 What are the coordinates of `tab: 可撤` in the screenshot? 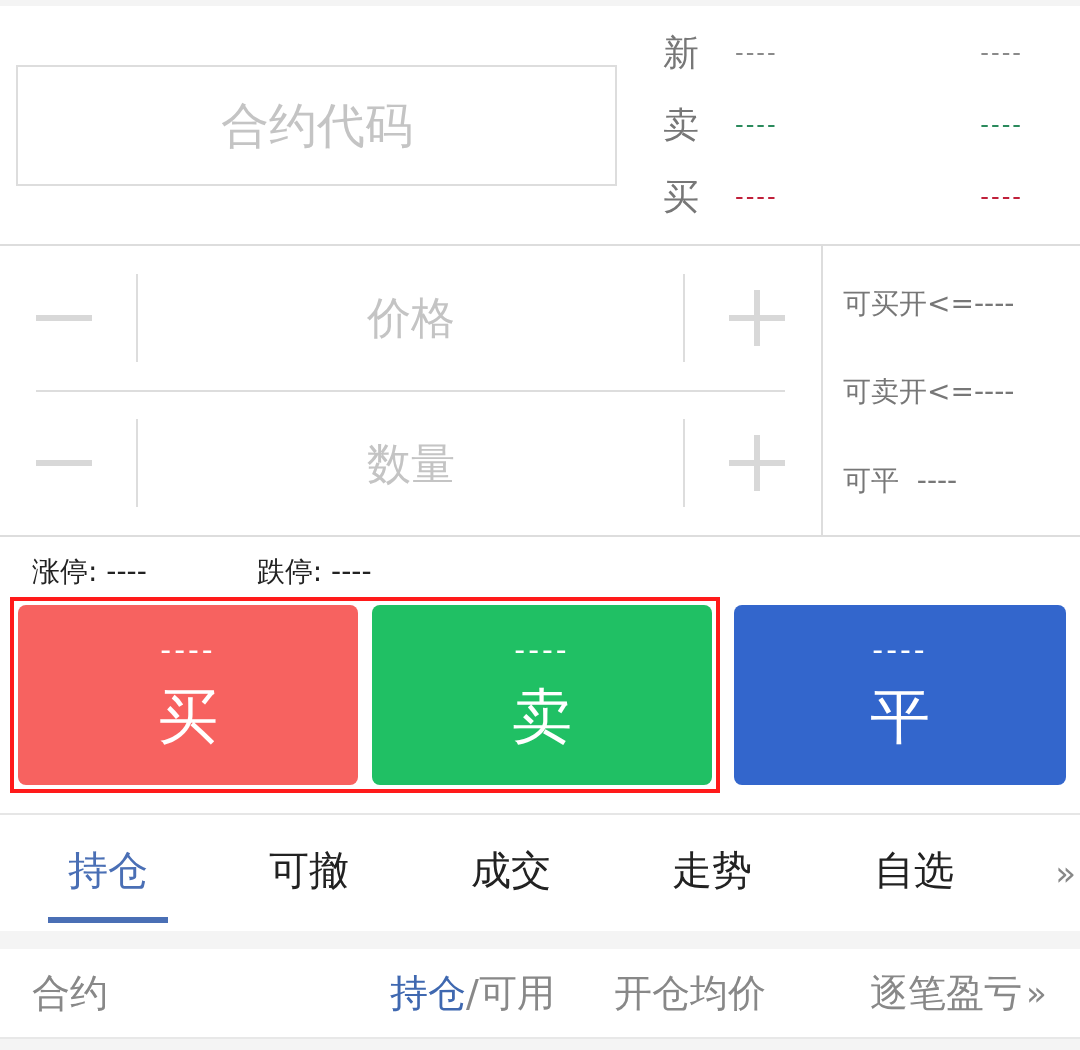 It's located at (350, 873).